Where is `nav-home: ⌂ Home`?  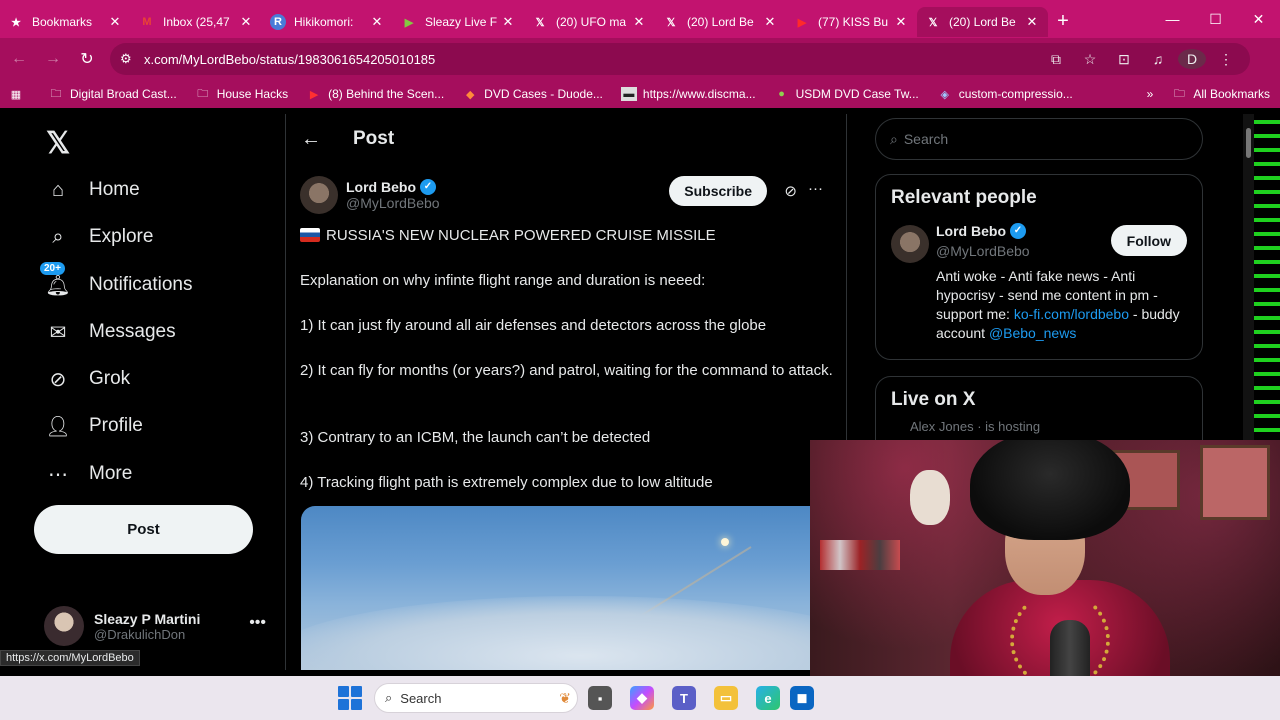 nav-home: ⌂ Home is located at coordinates (92, 190).